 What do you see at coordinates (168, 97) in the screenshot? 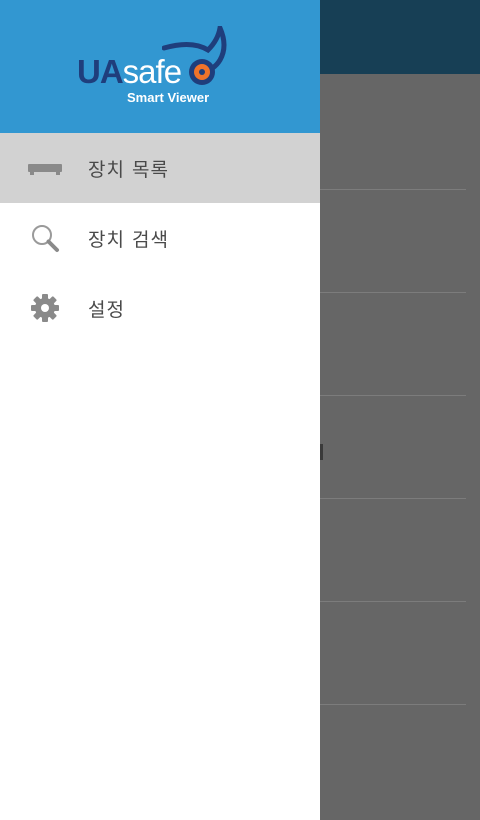
I see `logo-subtitle: Smart Viewer` at bounding box center [168, 97].